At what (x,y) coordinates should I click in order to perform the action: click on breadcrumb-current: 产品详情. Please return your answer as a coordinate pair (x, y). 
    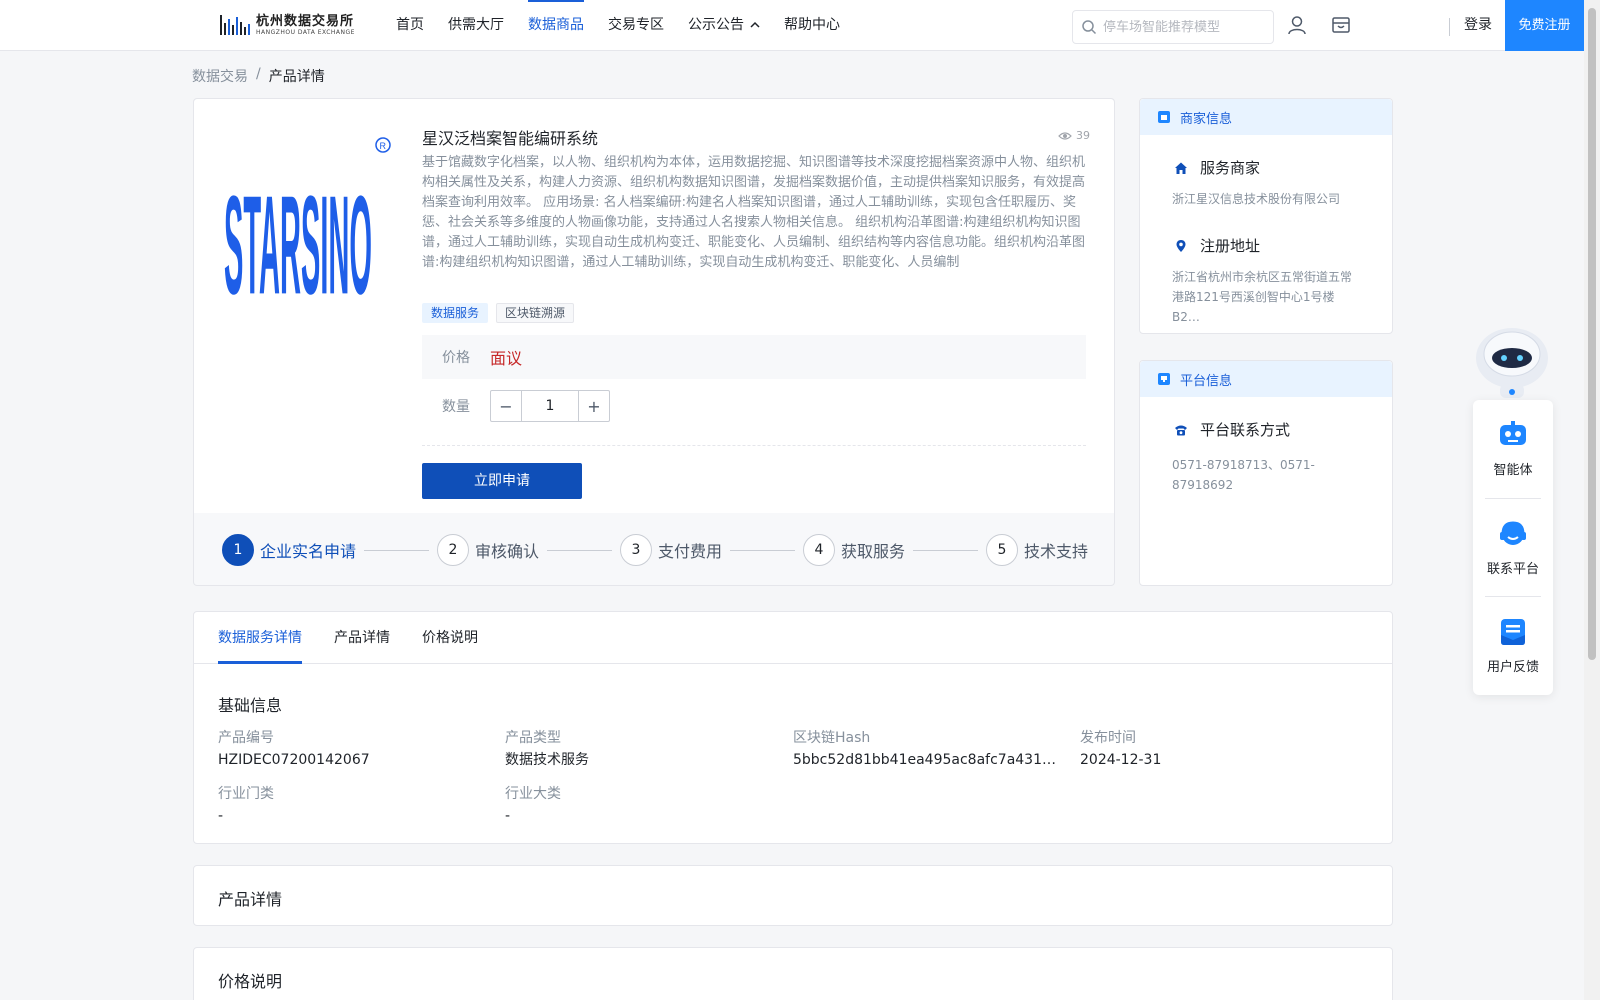
    Looking at the image, I should click on (296, 77).